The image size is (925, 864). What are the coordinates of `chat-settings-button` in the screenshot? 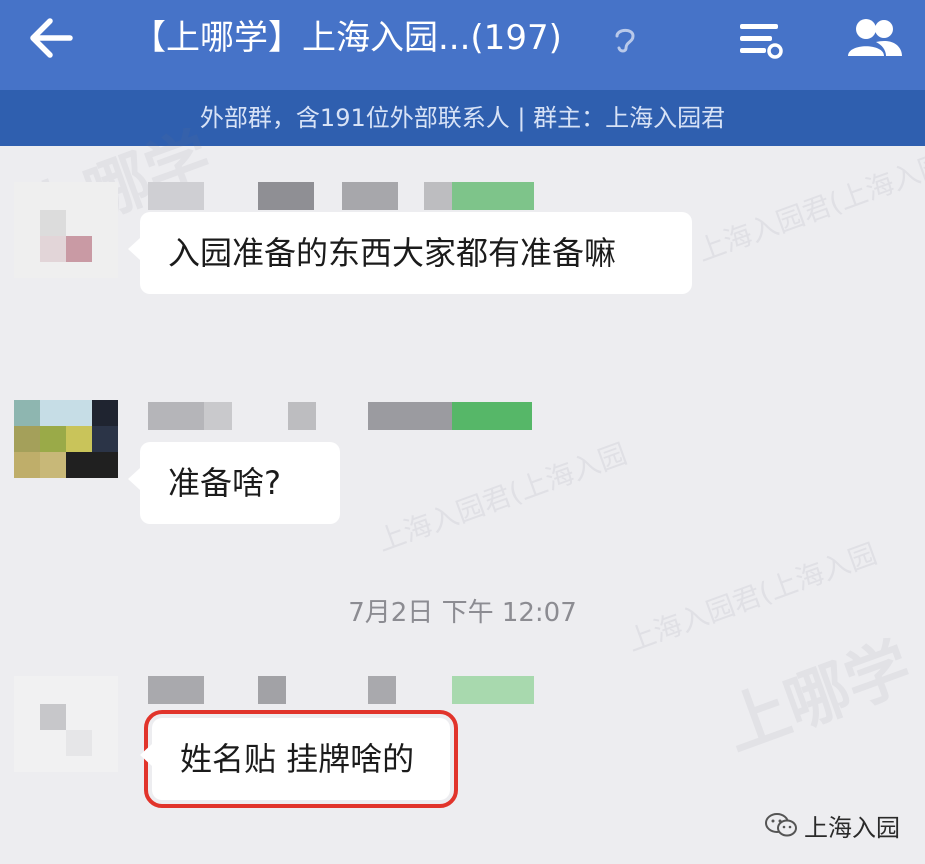 It's located at (760, 38).